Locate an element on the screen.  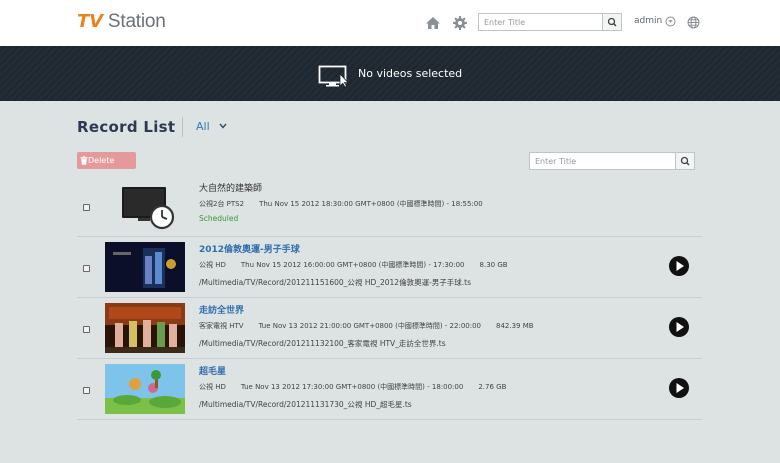
record-title: 大自然的建築師 is located at coordinates (230, 187).